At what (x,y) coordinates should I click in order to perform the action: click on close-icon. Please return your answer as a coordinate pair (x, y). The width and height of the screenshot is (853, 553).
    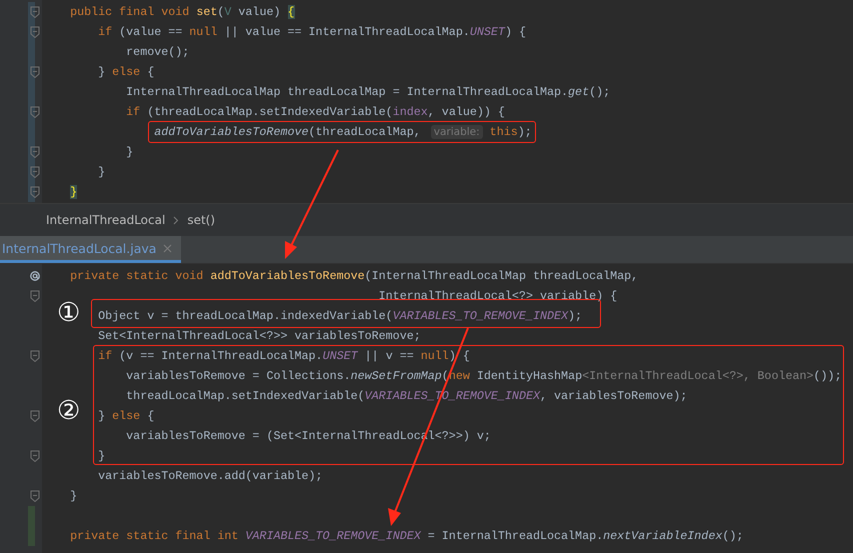
    Looking at the image, I should click on (167, 248).